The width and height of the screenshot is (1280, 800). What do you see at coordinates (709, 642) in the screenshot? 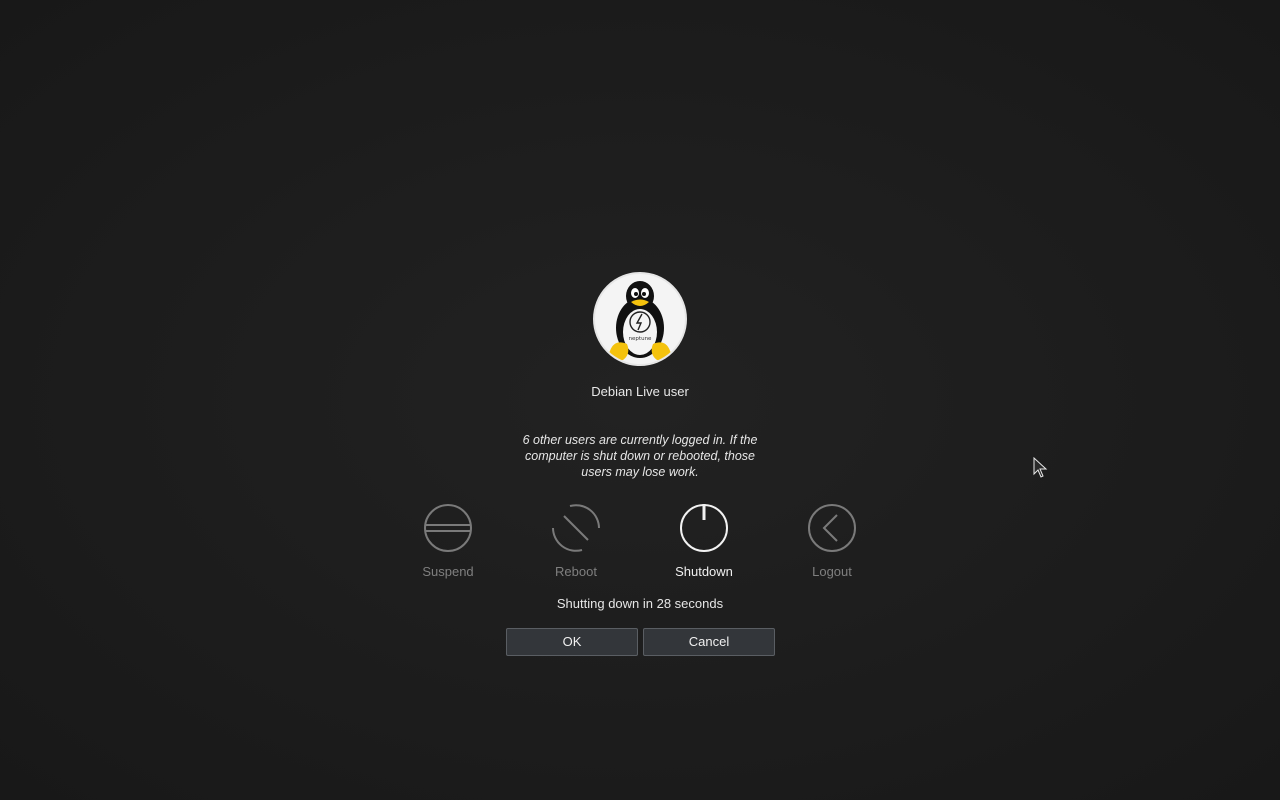
I see `cancel-button: Cancel` at bounding box center [709, 642].